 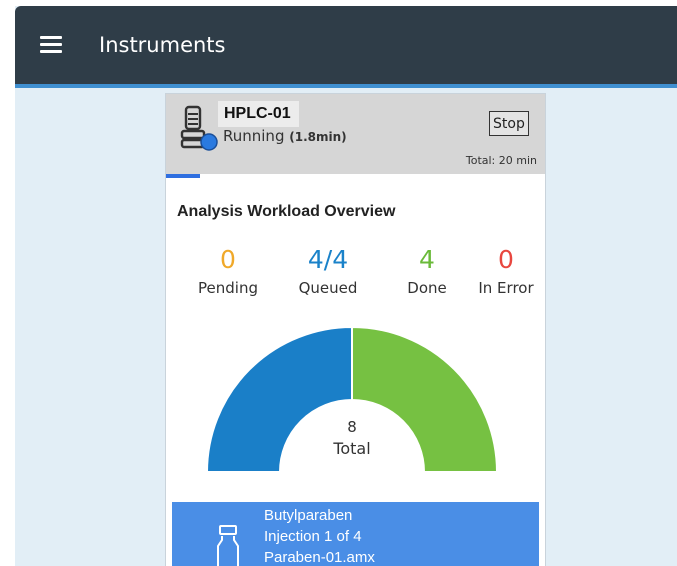 I want to click on stat-done: 4 Done, so click(x=427, y=271).